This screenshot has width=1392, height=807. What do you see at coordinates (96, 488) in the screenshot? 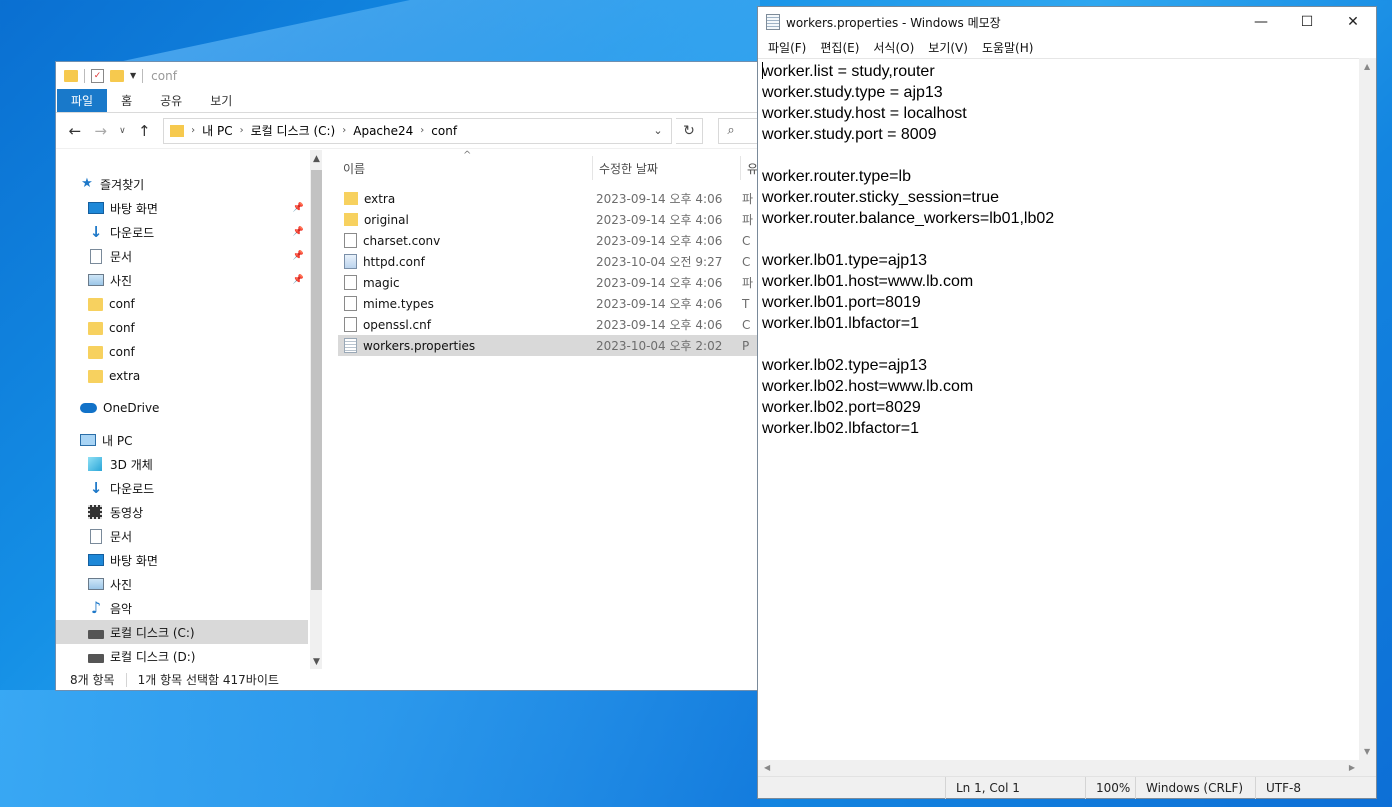
I see `download-icon: ↓` at bounding box center [96, 488].